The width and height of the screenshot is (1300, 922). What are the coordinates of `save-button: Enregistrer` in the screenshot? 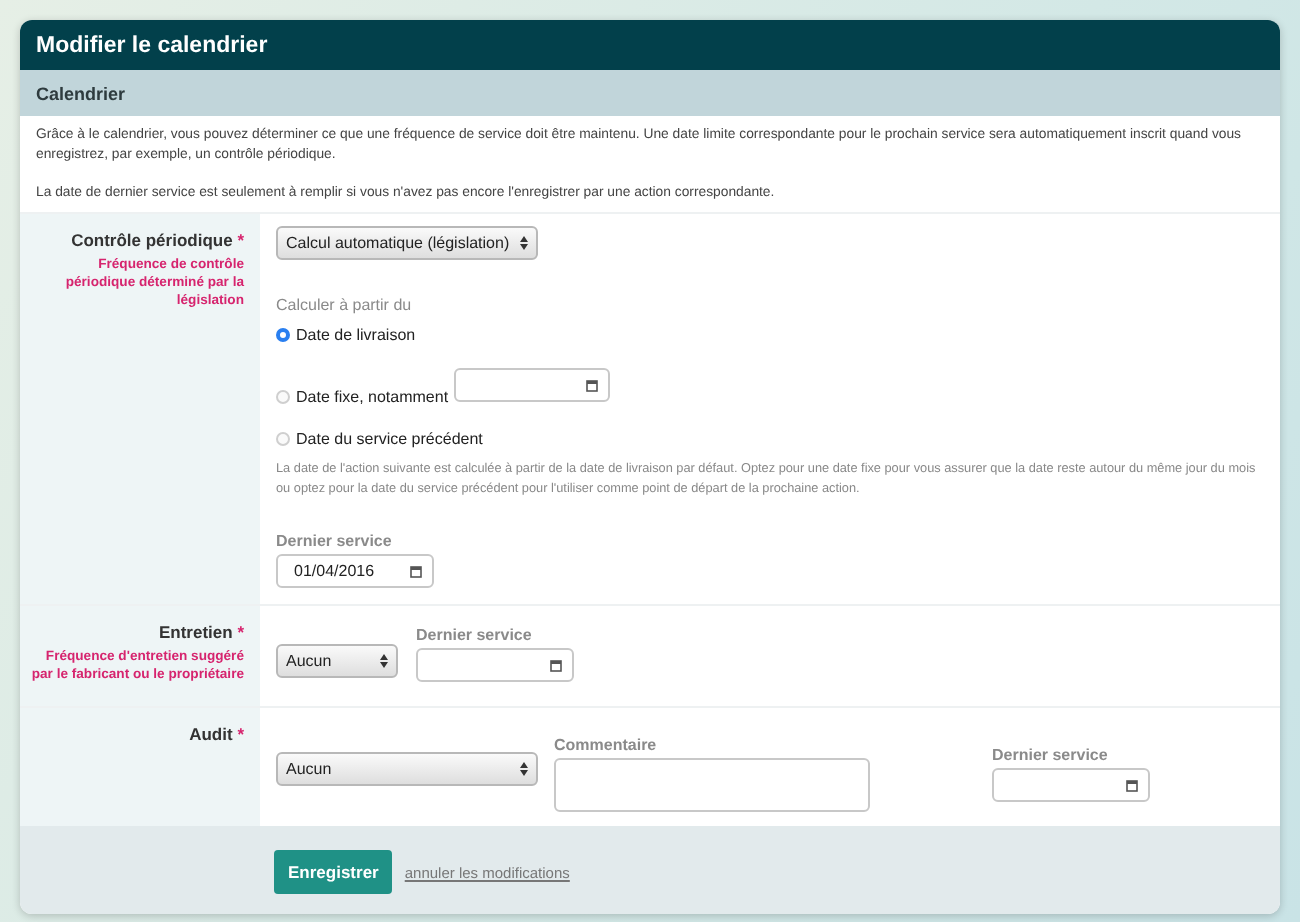 It's located at (333, 872).